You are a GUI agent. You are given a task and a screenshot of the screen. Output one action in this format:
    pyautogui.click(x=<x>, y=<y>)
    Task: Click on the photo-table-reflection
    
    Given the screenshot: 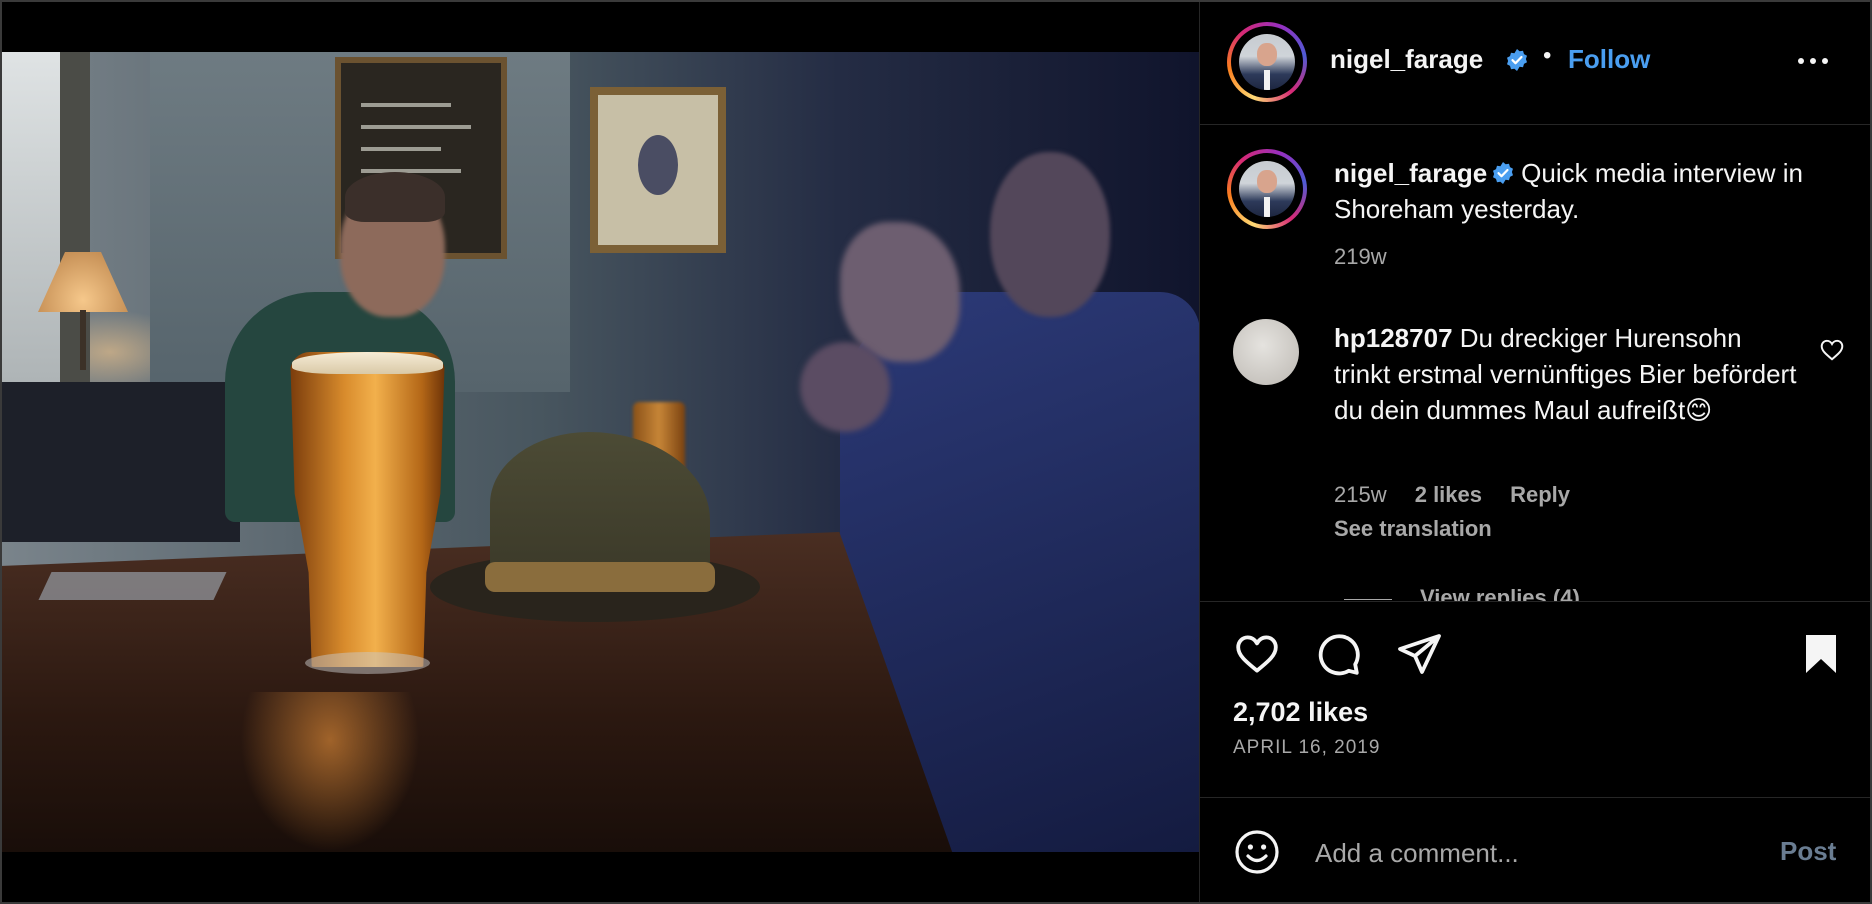 What is the action you would take?
    pyautogui.click(x=330, y=772)
    